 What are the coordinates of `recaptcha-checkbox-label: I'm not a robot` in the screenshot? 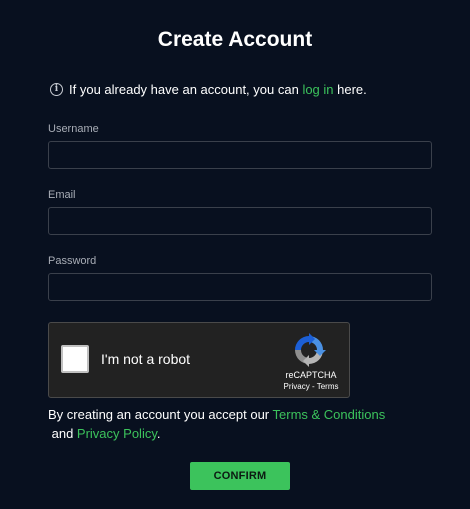 It's located at (146, 359).